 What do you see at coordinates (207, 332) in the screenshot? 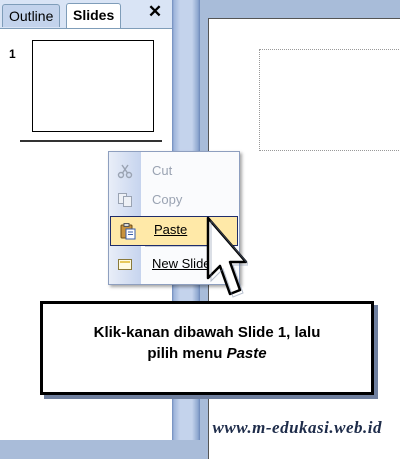
I see `caption-line-1: Klik-kanan dibawah Slide 1, lalu` at bounding box center [207, 332].